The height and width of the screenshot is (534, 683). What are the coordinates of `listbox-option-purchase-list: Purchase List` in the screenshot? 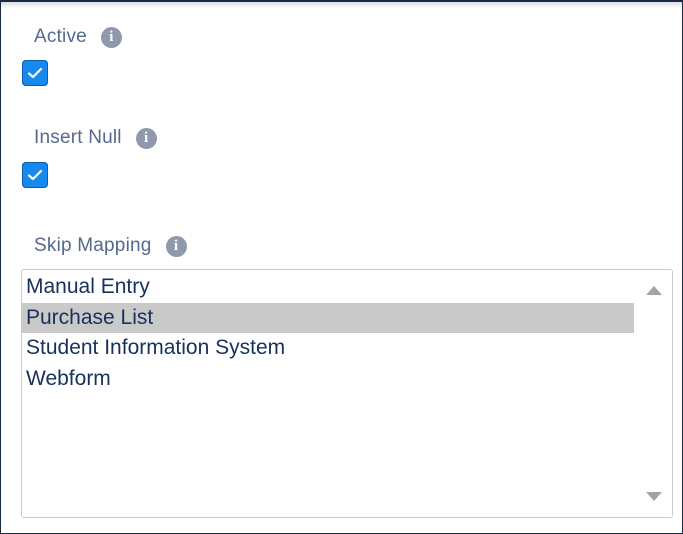 It's located at (328, 317).